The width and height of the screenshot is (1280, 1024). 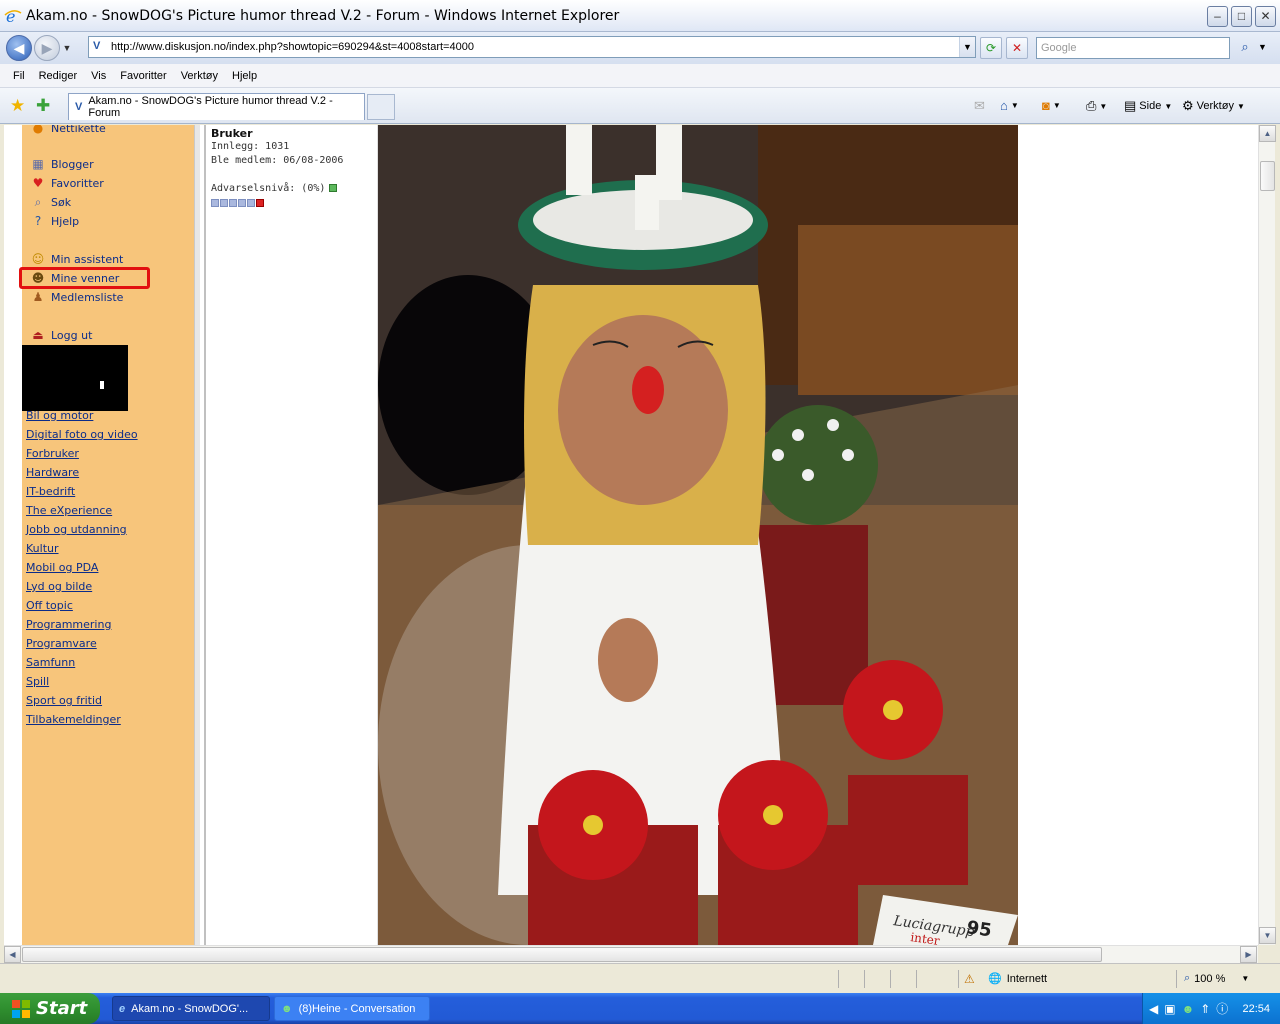 I want to click on forum-link-jobs: Jobb og utdanning, so click(x=76, y=529).